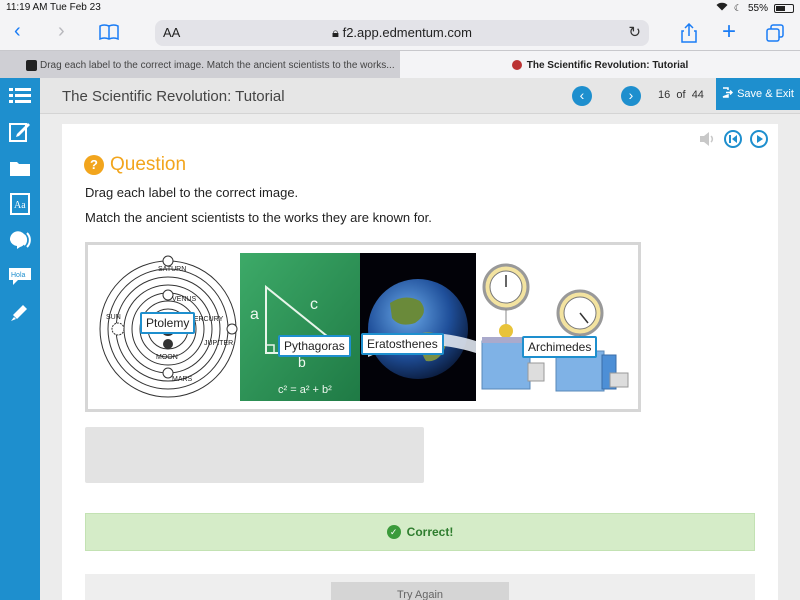 The height and width of the screenshot is (600, 800). Describe the element at coordinates (20, 312) in the screenshot. I see `highlighter-icon` at that location.